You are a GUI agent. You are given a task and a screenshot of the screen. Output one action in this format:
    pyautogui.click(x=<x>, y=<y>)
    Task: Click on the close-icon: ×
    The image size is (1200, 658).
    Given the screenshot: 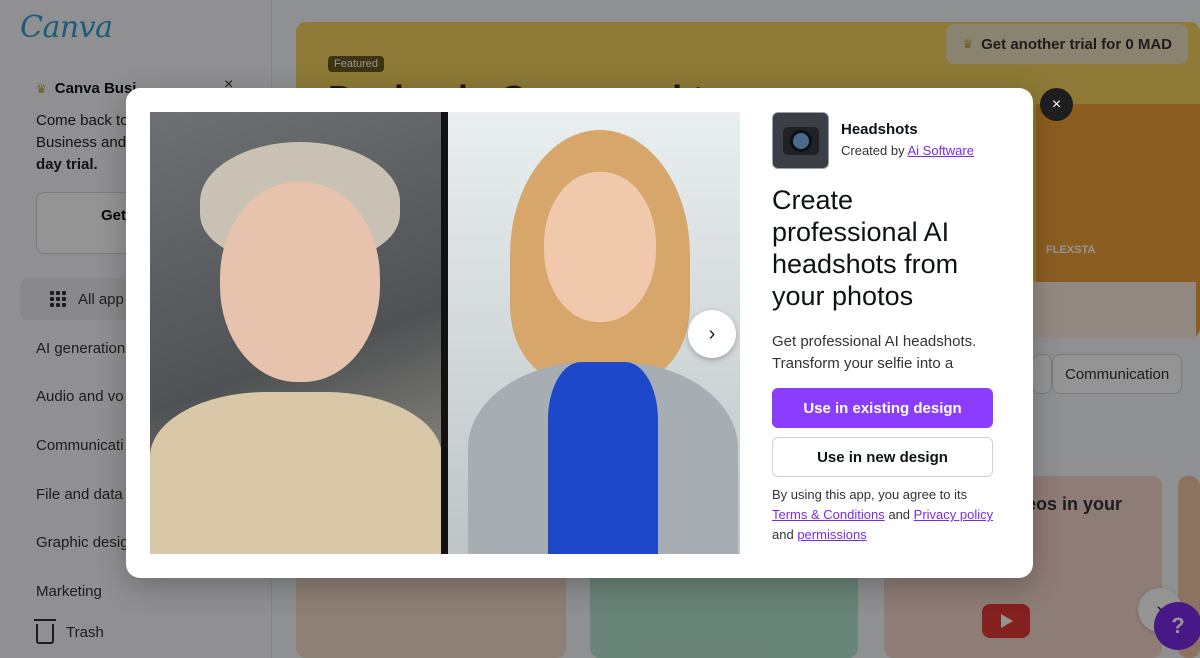 What is the action you would take?
    pyautogui.click(x=1056, y=104)
    